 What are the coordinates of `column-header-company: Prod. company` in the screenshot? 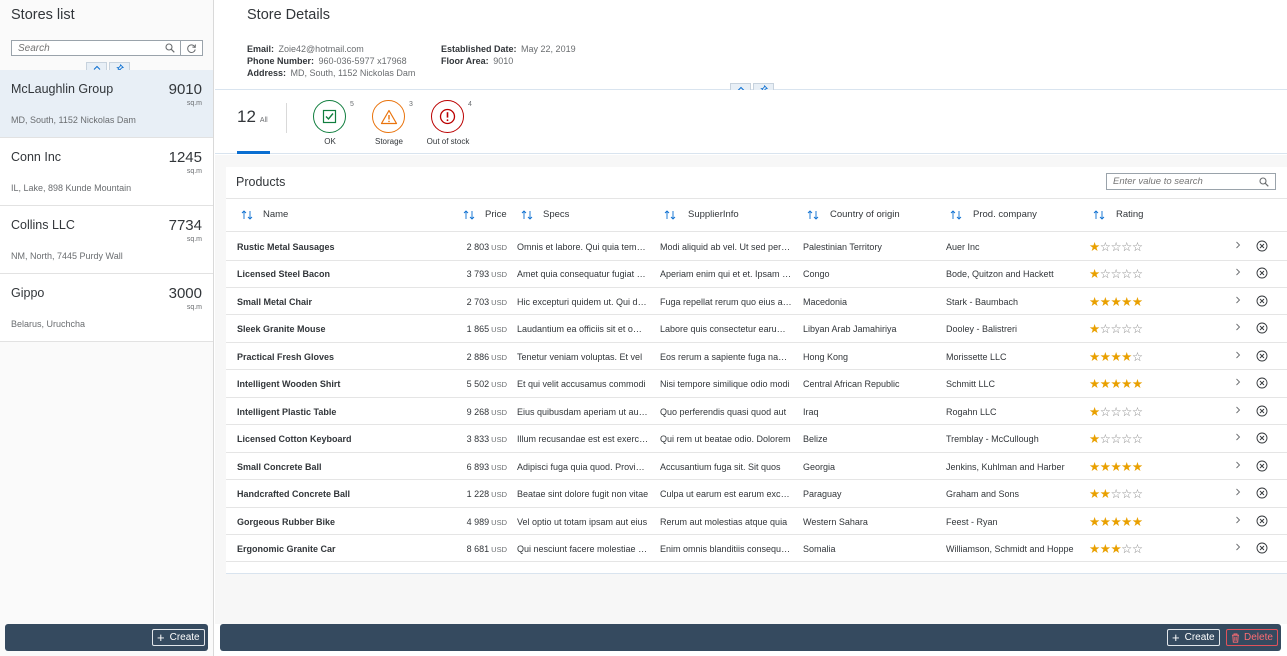 It's located at (993, 214).